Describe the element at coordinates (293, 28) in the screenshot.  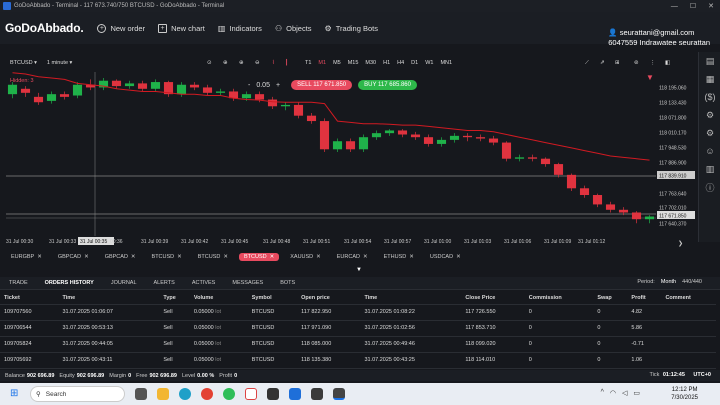
I see `objects-button: ⚇ Objects` at that location.